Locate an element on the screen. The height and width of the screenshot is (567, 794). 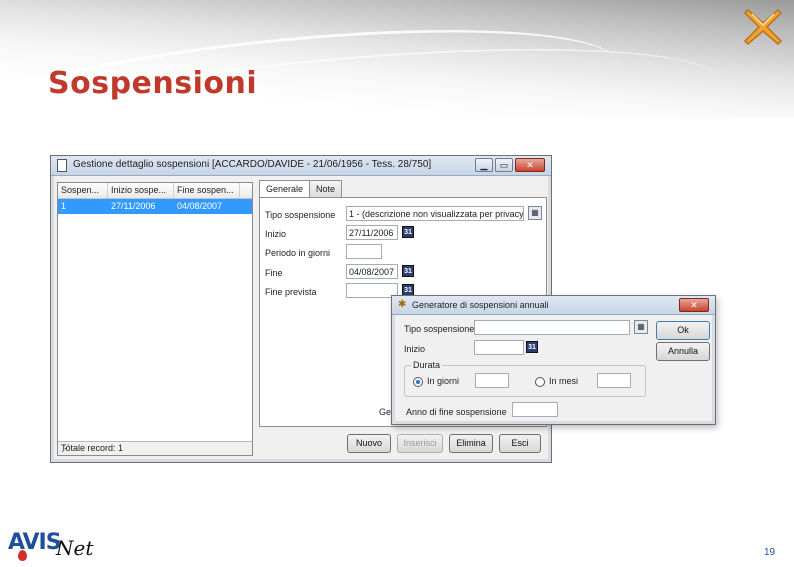
blood-drop-icon is located at coordinates (22, 555).